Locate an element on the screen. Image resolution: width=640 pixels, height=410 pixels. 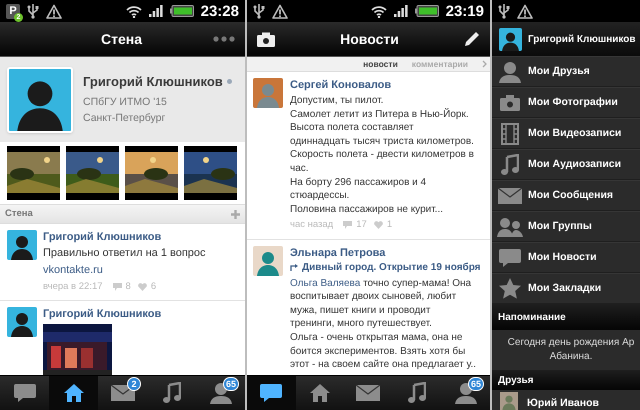
menu-item: Мои Сообщения is located at coordinates (566, 195).